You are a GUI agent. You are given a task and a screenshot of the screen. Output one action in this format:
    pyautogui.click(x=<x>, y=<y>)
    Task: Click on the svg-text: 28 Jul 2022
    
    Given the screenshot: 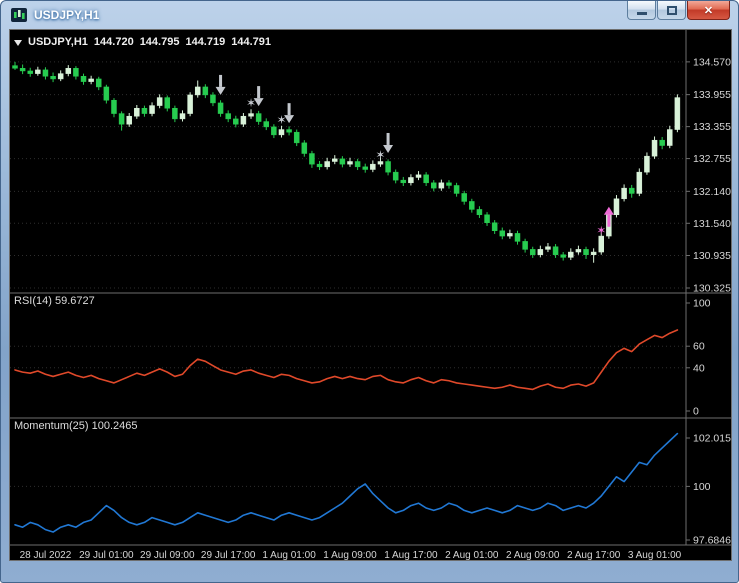 What is the action you would take?
    pyautogui.click(x=46, y=555)
    